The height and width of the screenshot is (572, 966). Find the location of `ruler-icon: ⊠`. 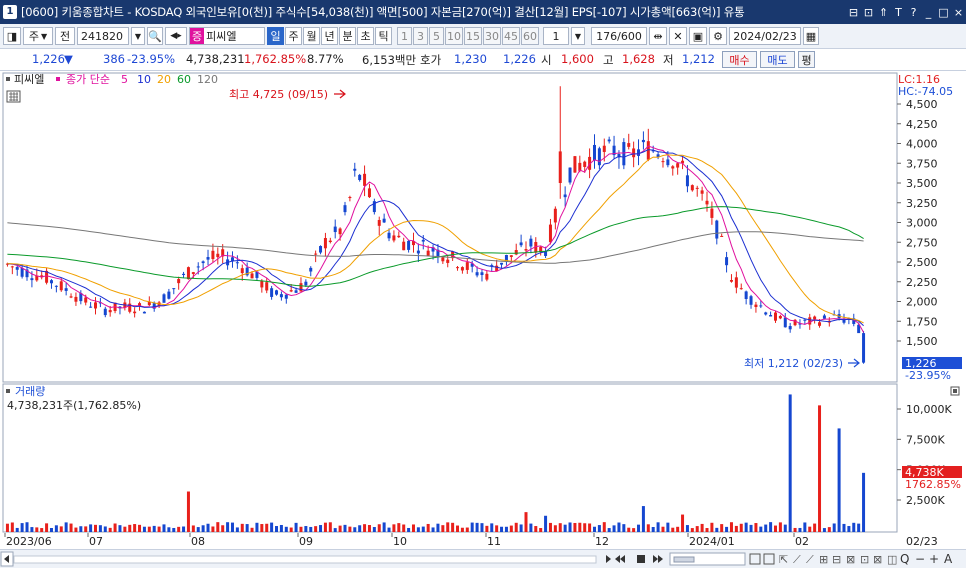

ruler-icon: ⊠ is located at coordinates (850, 559).